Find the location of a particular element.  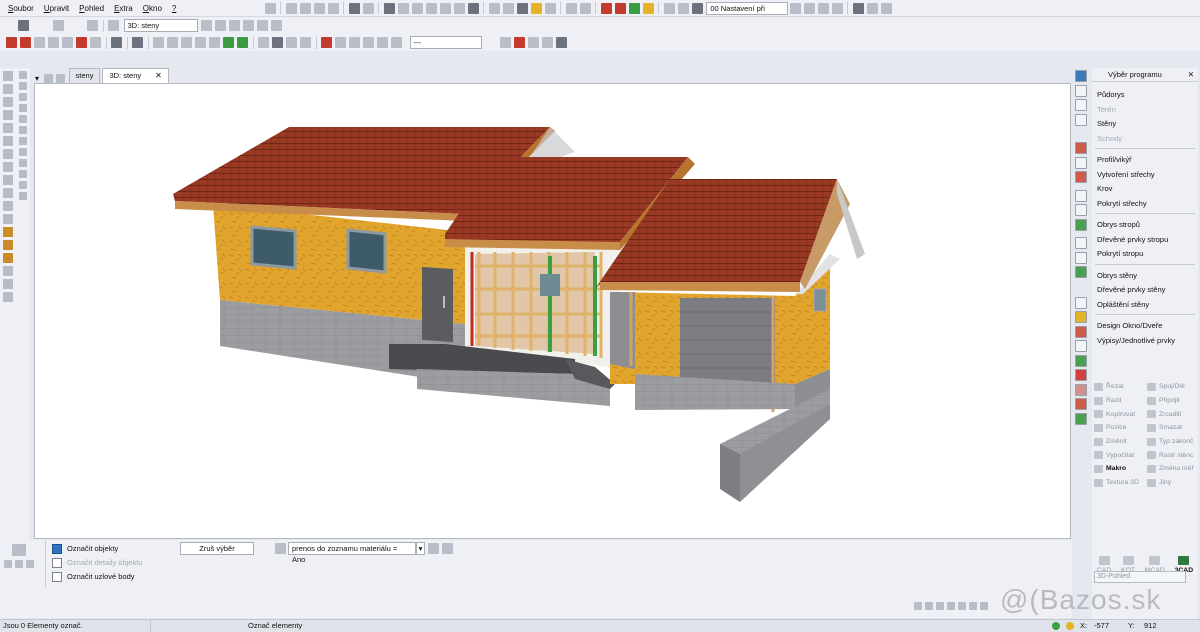

texture-icon is located at coordinates (368, 42).